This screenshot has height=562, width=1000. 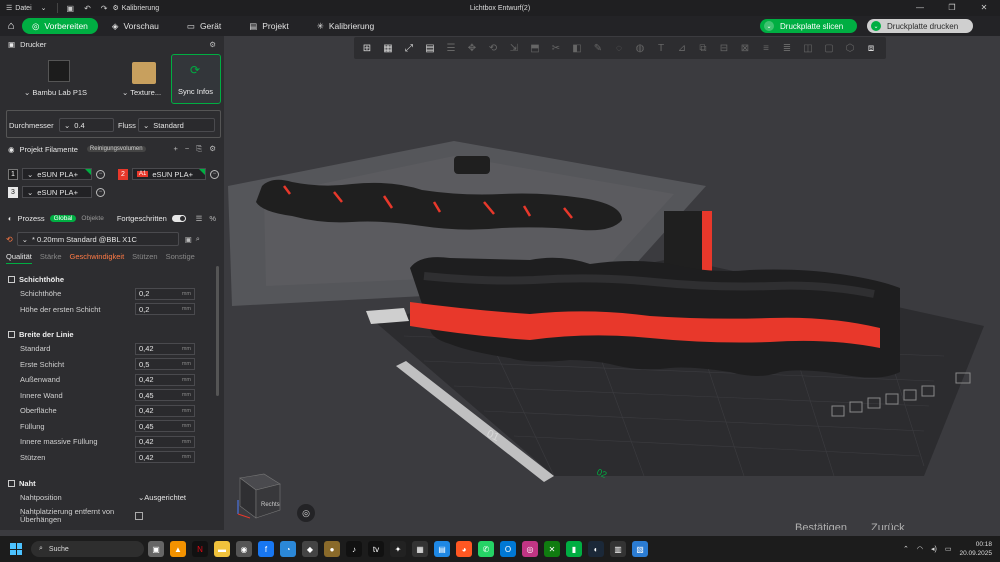 What do you see at coordinates (486, 549) in the screenshot?
I see `whatsapp-icon: ✆` at bounding box center [486, 549].